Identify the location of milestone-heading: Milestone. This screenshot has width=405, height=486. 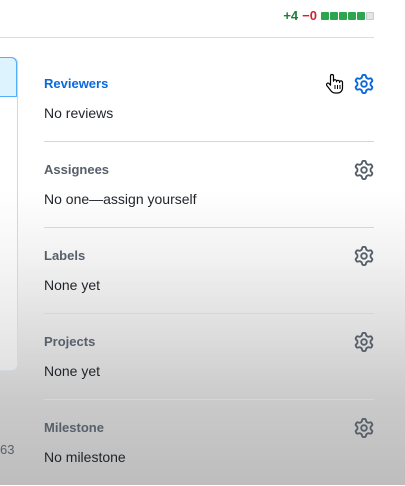
(74, 427).